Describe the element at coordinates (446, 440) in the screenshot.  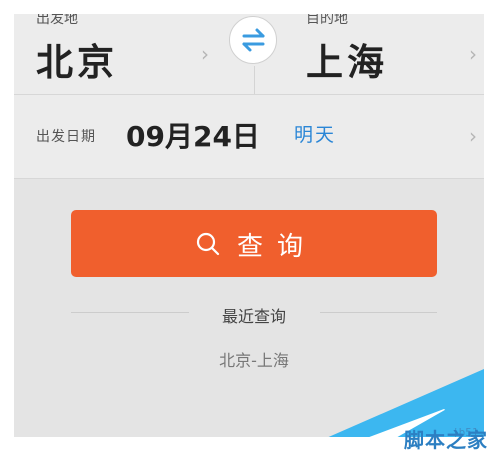
I see `watermark-name: 脚本之家` at that location.